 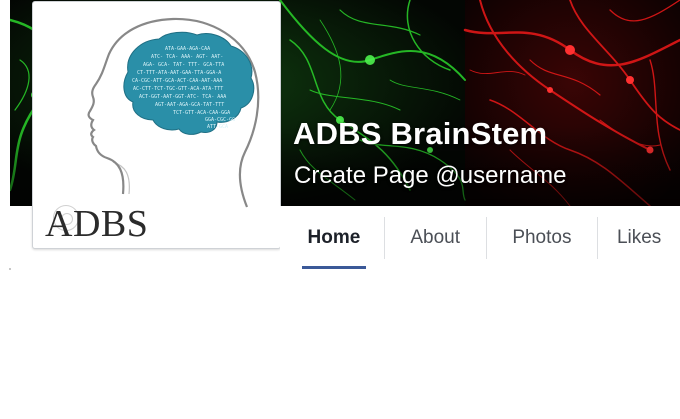 What do you see at coordinates (334, 238) in the screenshot?
I see `tab-home: Home` at bounding box center [334, 238].